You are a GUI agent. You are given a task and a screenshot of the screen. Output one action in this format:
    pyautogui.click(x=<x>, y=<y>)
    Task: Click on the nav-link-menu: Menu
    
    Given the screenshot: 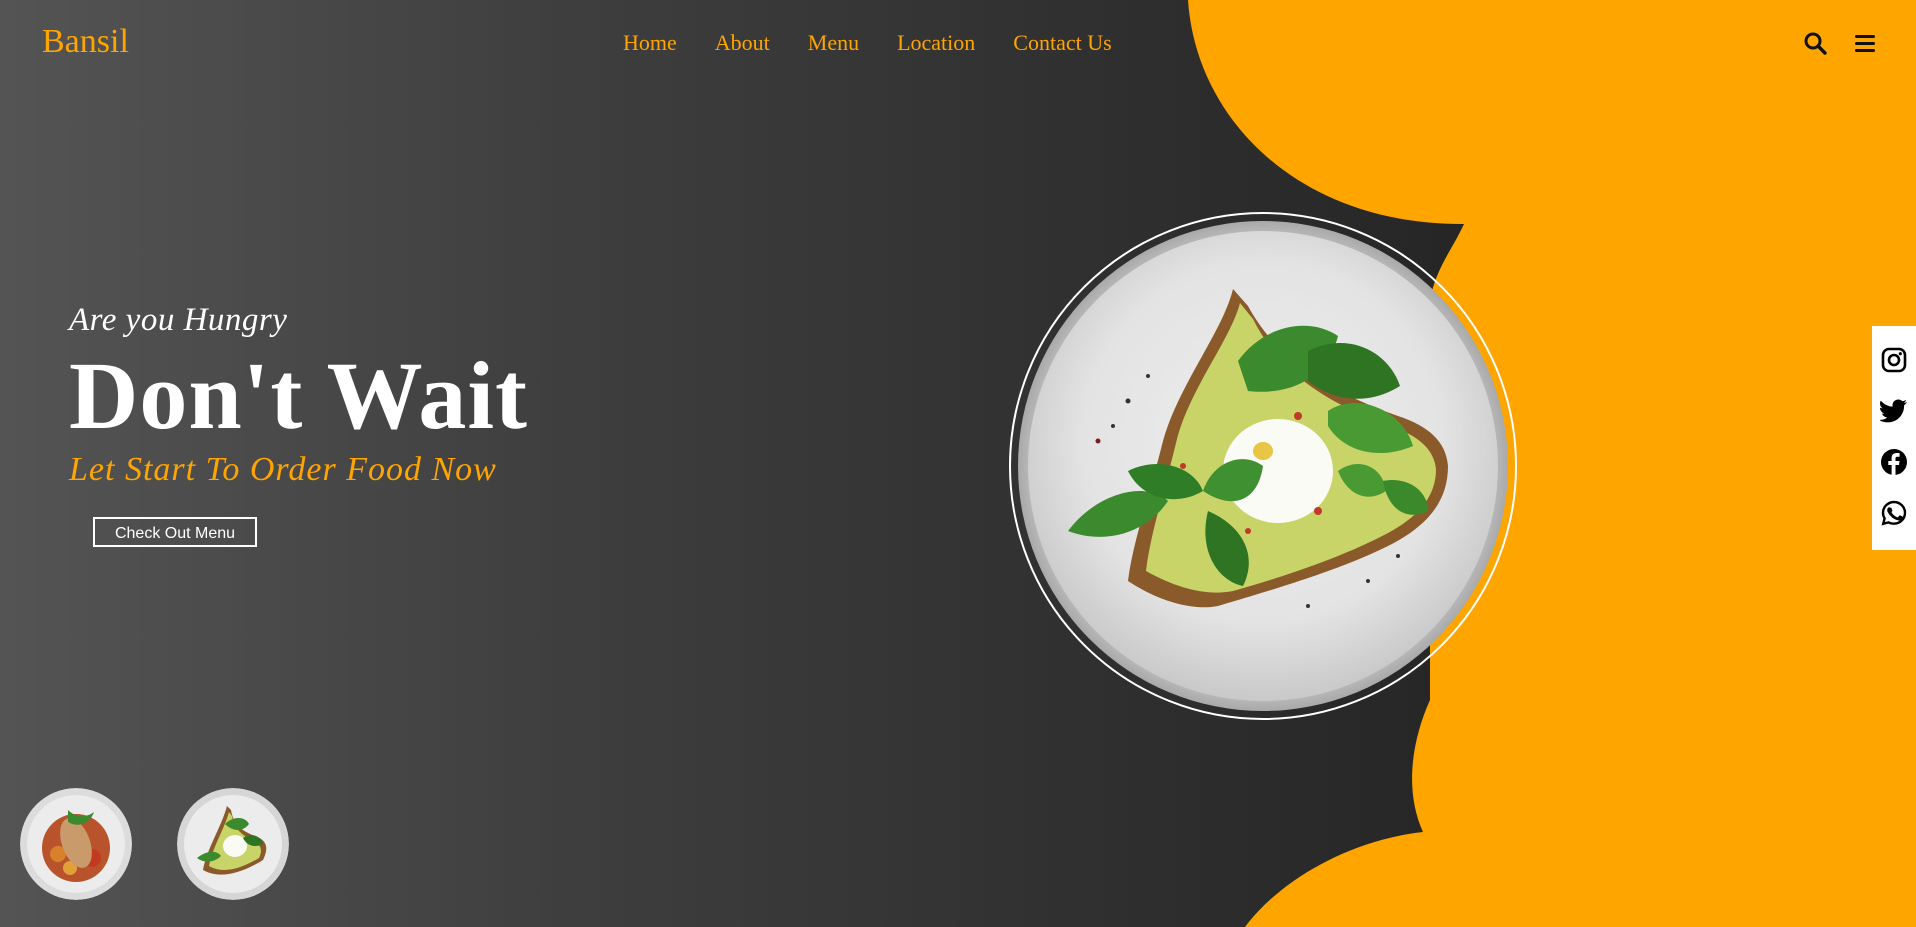 What is the action you would take?
    pyautogui.click(x=833, y=43)
    